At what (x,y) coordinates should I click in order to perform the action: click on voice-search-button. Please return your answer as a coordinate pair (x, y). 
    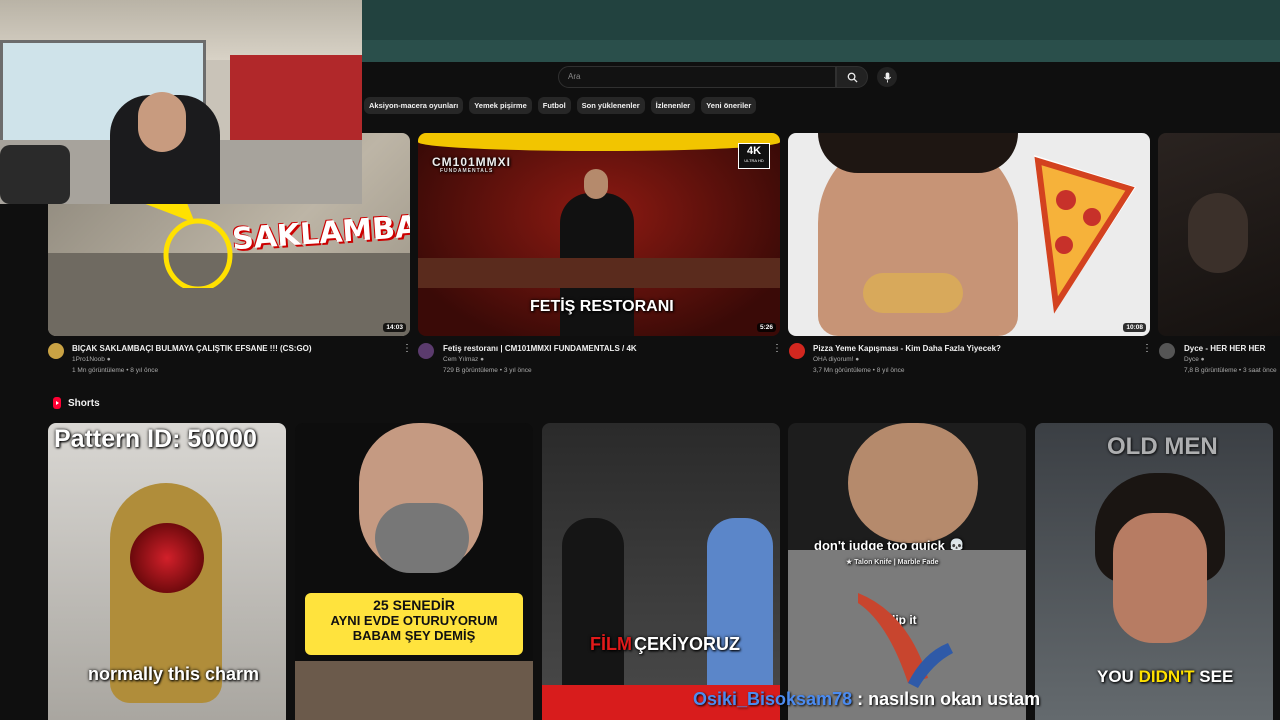
    Looking at the image, I should click on (887, 77).